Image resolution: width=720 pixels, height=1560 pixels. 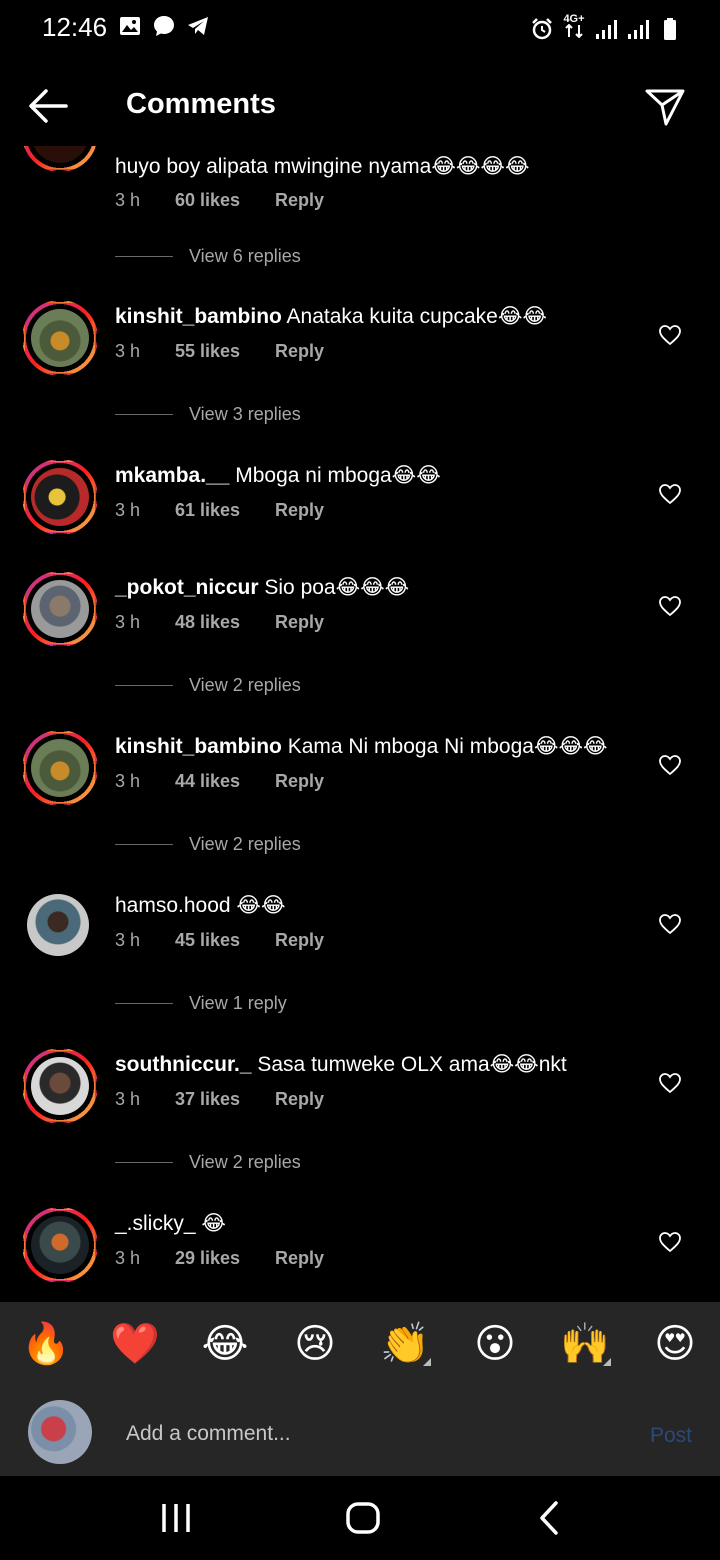 What do you see at coordinates (46, 1344) in the screenshot?
I see `fire-emoji-button: 🔥` at bounding box center [46, 1344].